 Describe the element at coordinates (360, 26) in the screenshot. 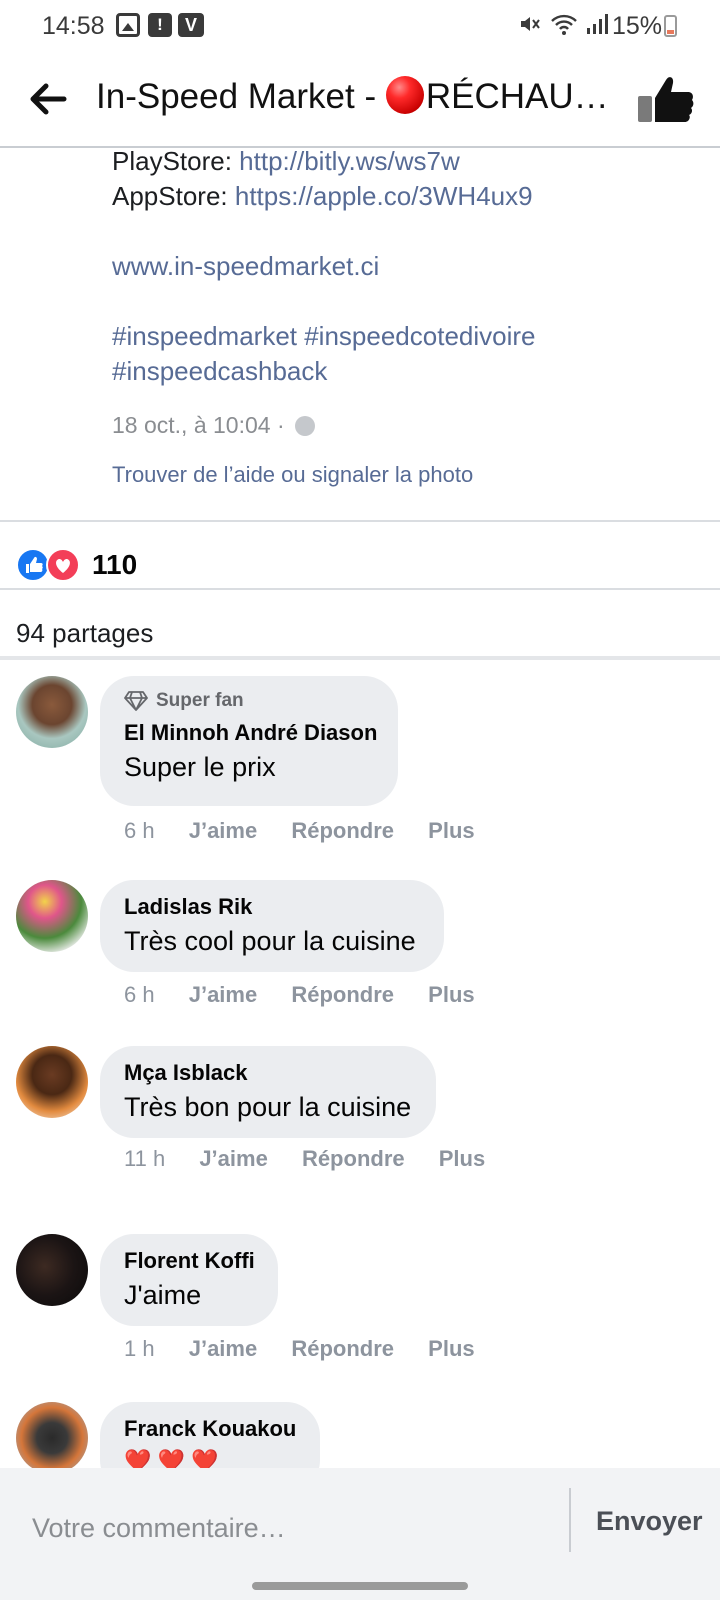

I see `status-bar: 14:58 ! V 15%` at that location.